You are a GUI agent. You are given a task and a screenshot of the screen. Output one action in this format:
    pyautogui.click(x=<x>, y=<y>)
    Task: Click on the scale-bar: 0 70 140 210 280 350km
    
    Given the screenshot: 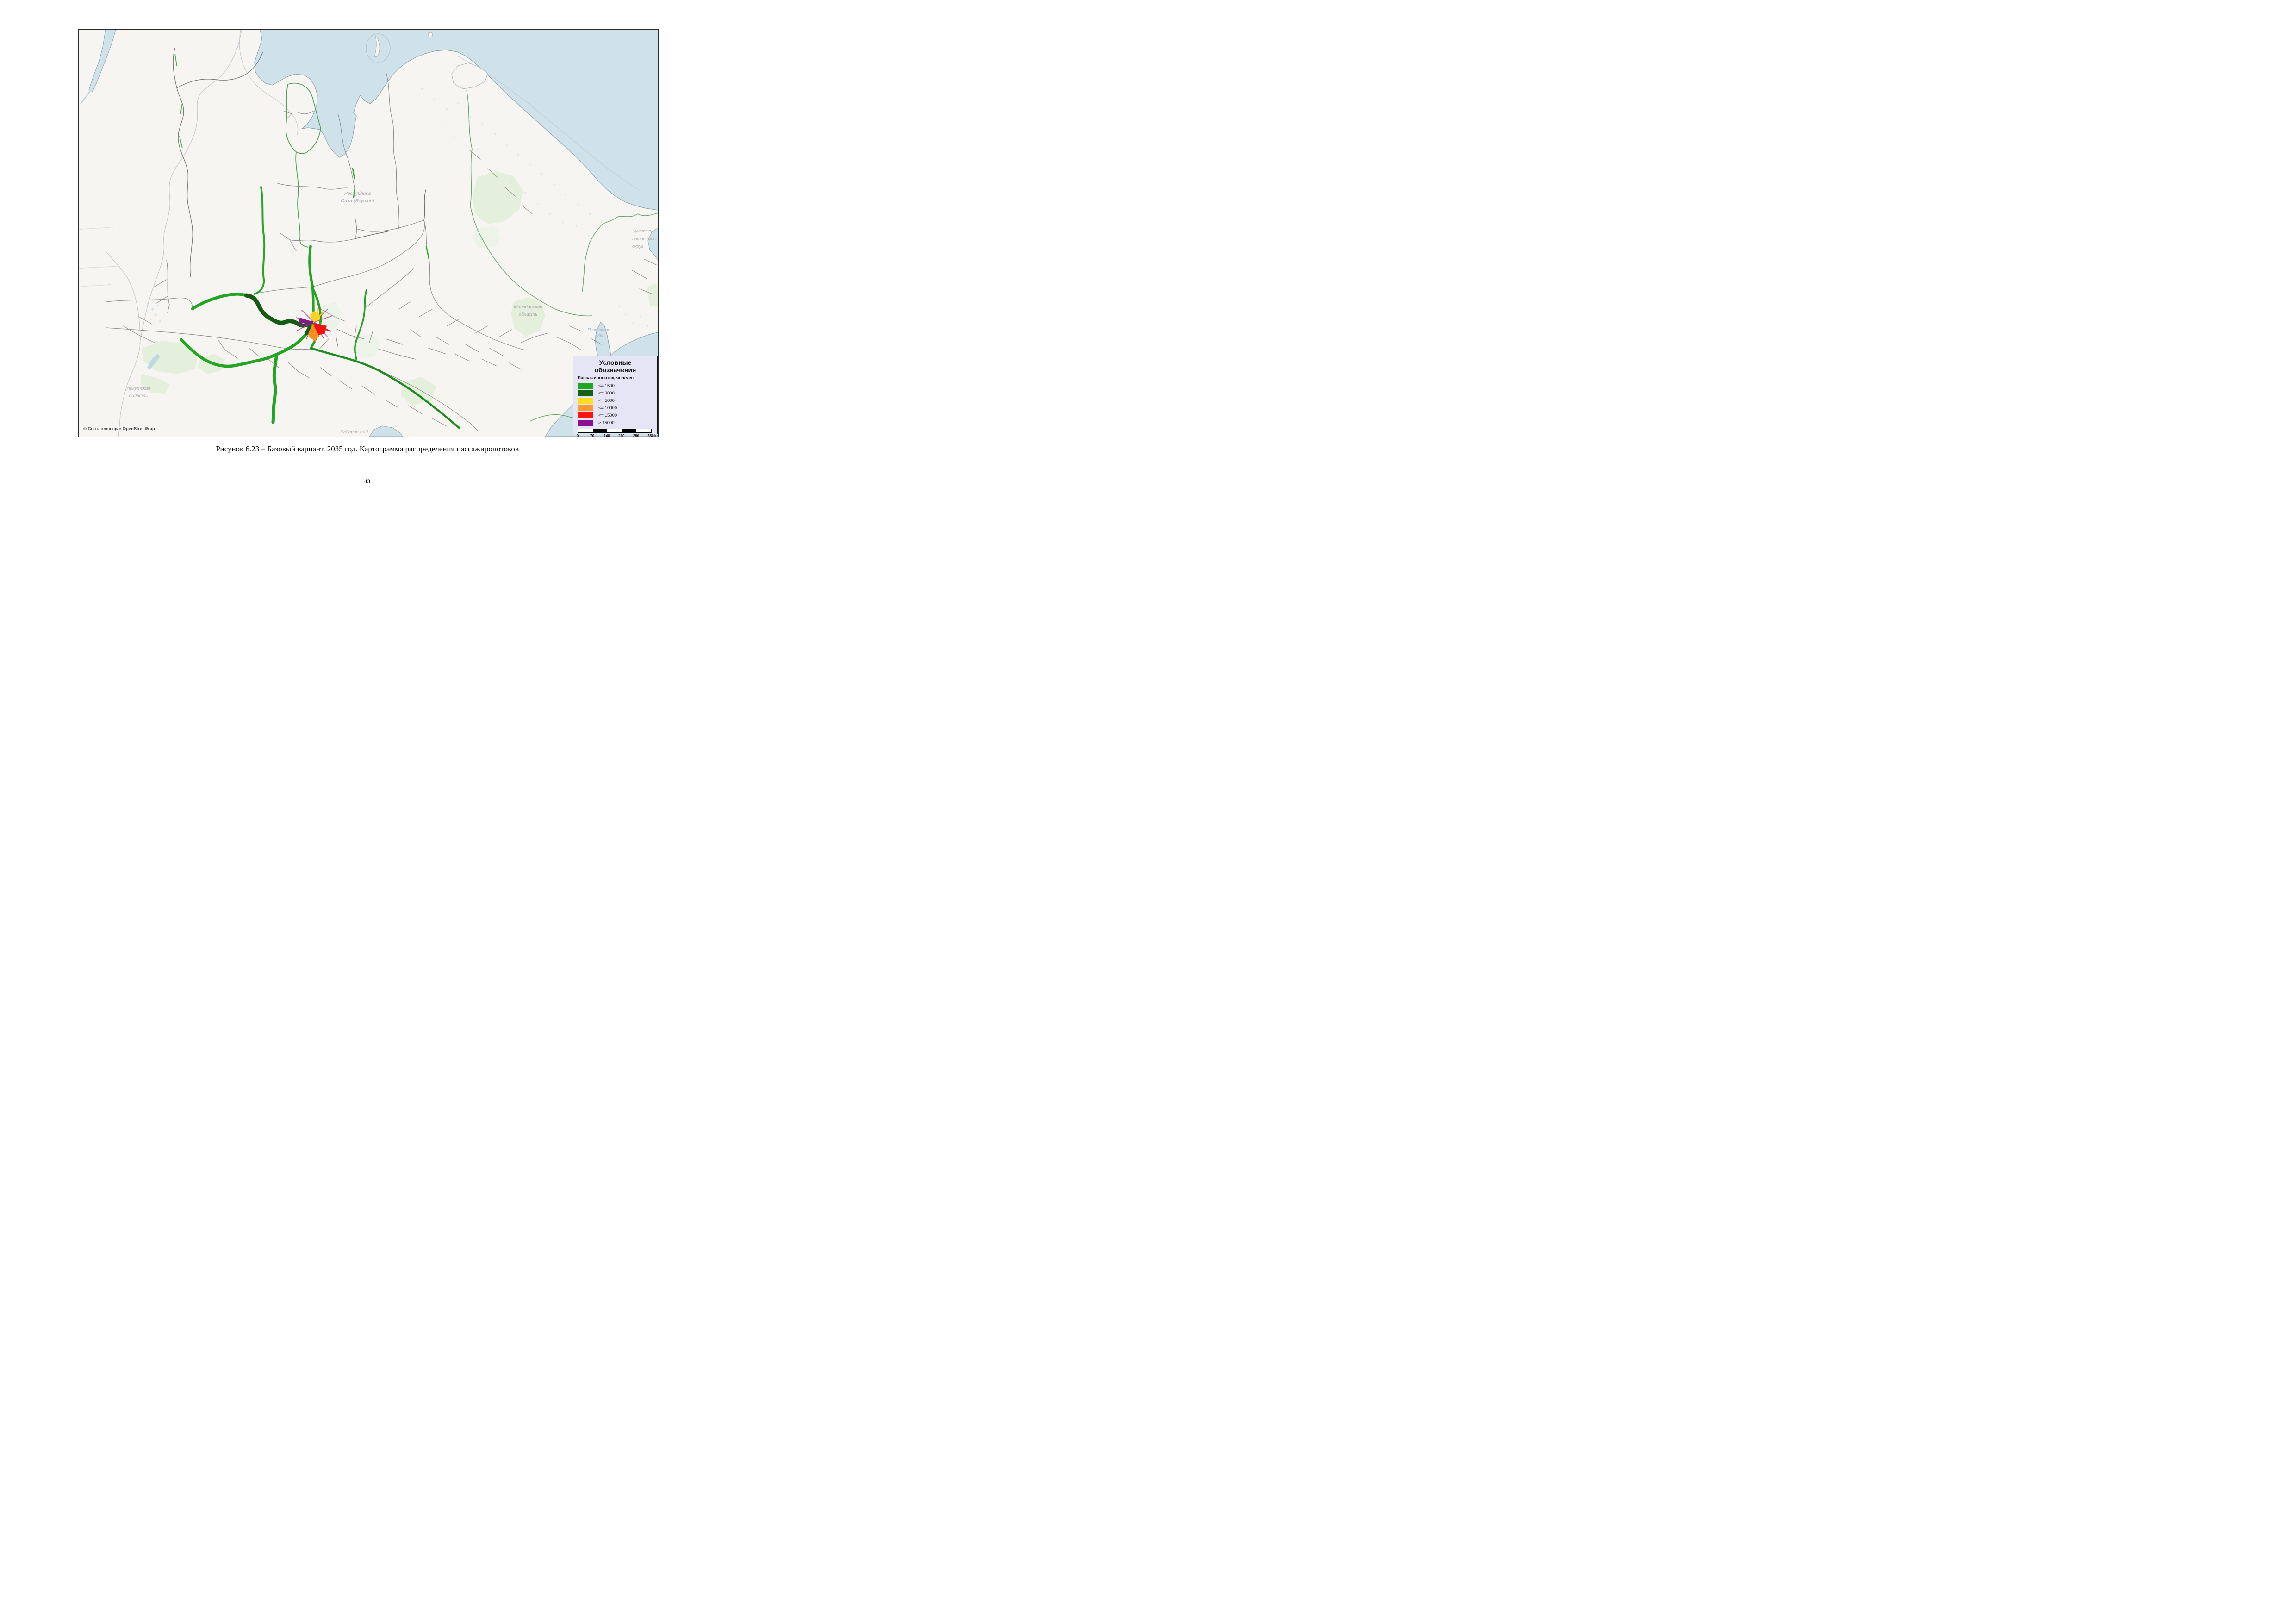 What is the action you would take?
    pyautogui.click(x=617, y=433)
    